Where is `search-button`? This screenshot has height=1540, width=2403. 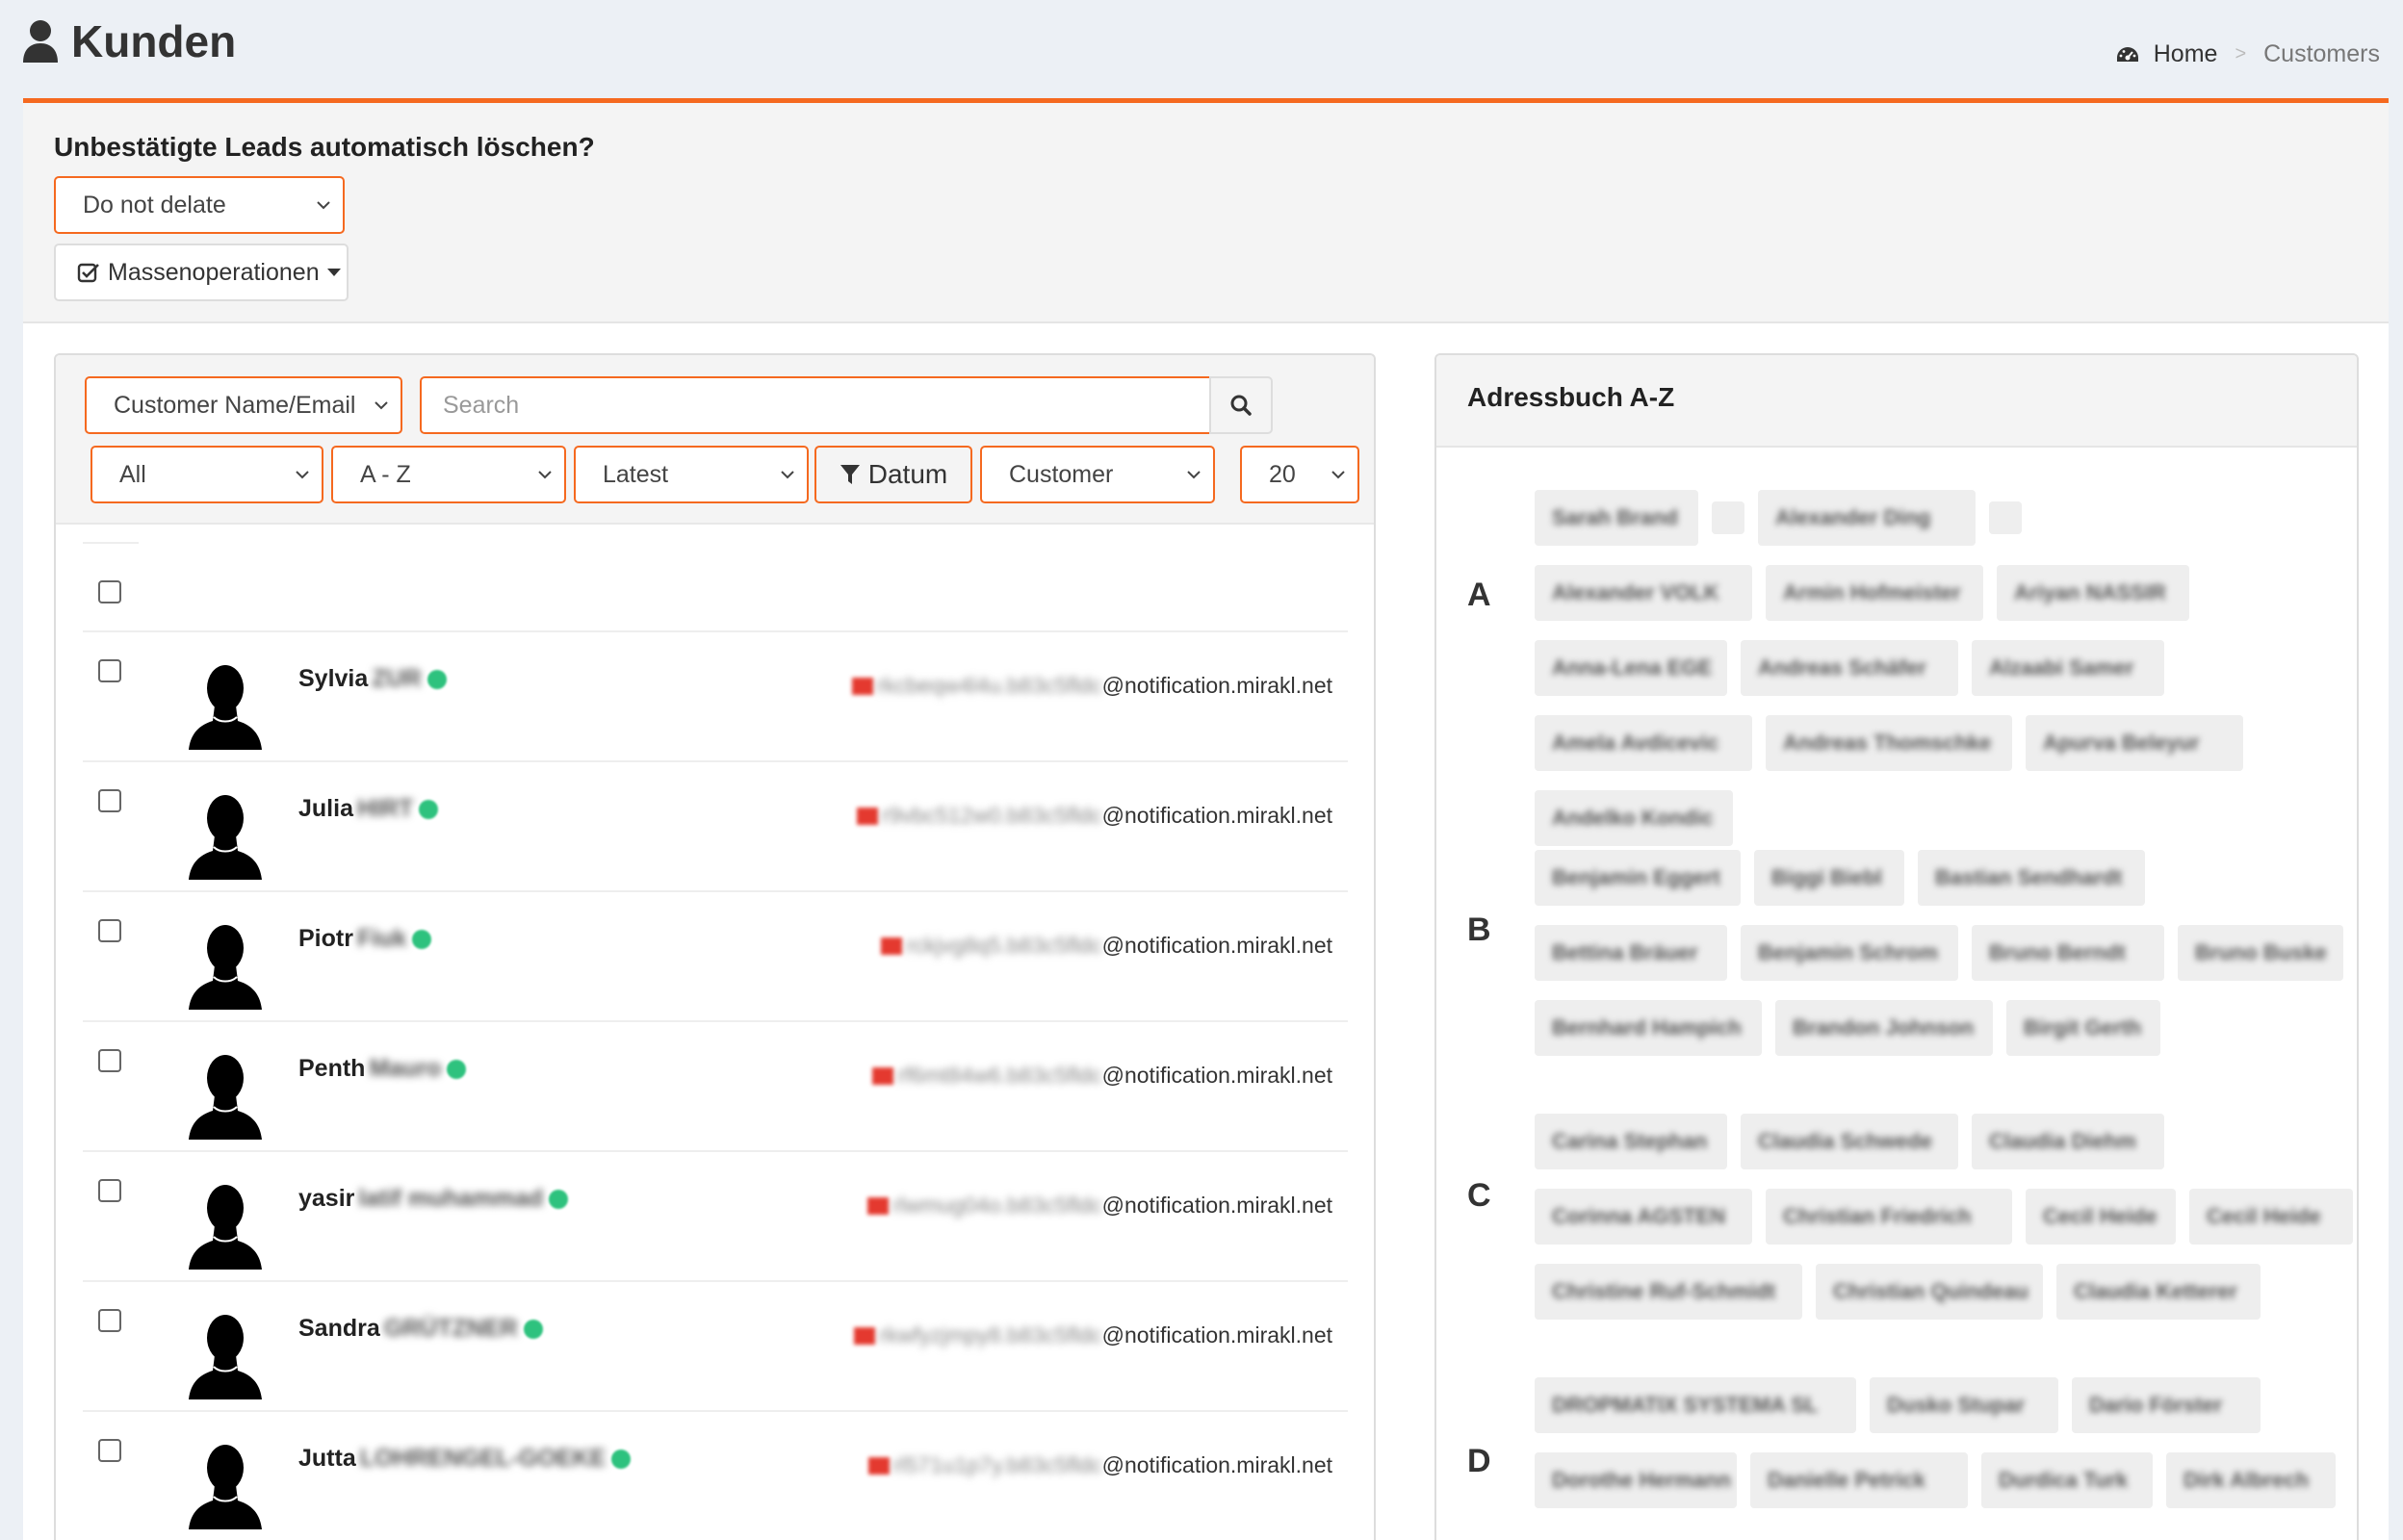 search-button is located at coordinates (1241, 405).